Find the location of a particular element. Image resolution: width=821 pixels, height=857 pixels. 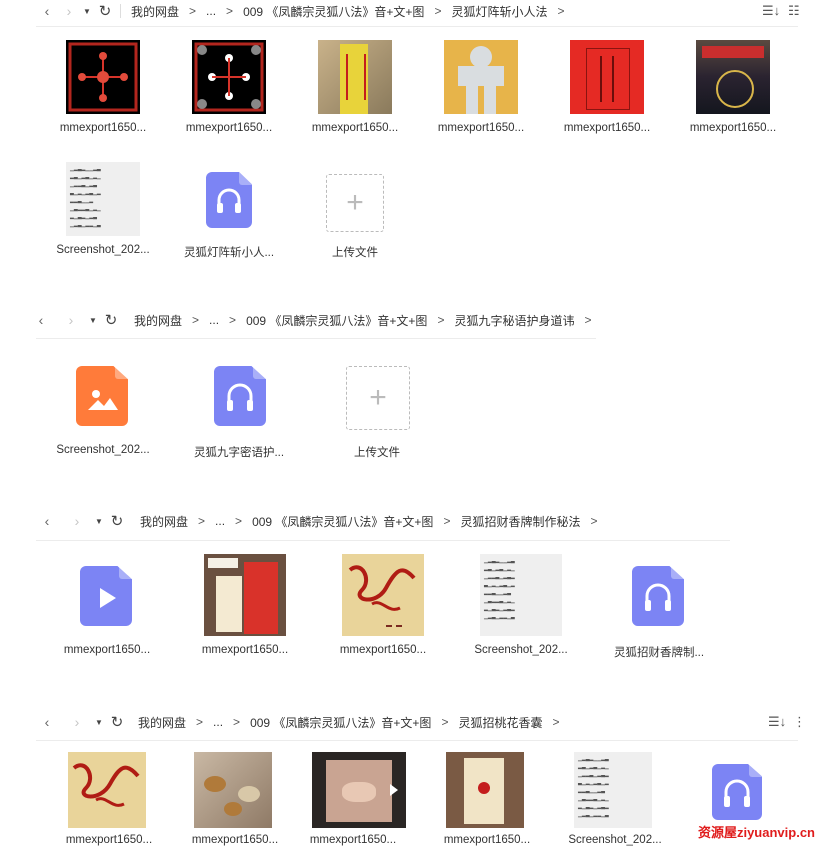

list-view-icon: ☷ is located at coordinates (794, 11).